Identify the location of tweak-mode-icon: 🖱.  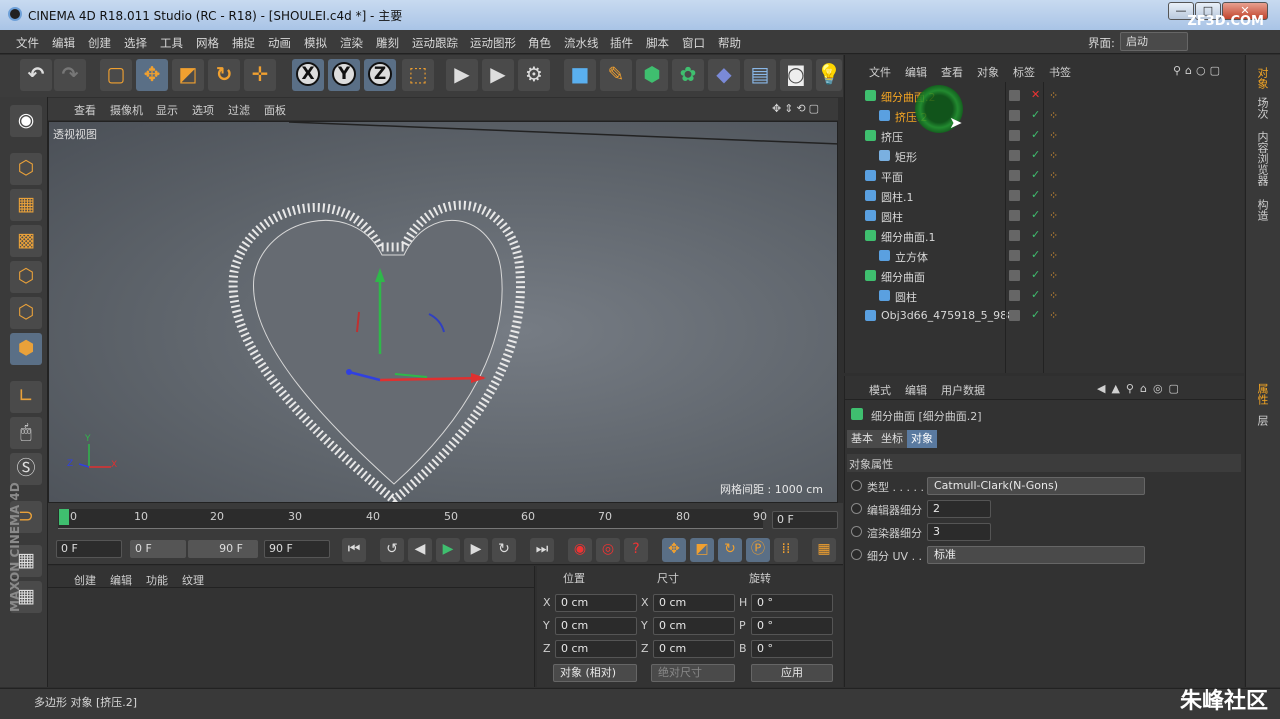
(26, 433).